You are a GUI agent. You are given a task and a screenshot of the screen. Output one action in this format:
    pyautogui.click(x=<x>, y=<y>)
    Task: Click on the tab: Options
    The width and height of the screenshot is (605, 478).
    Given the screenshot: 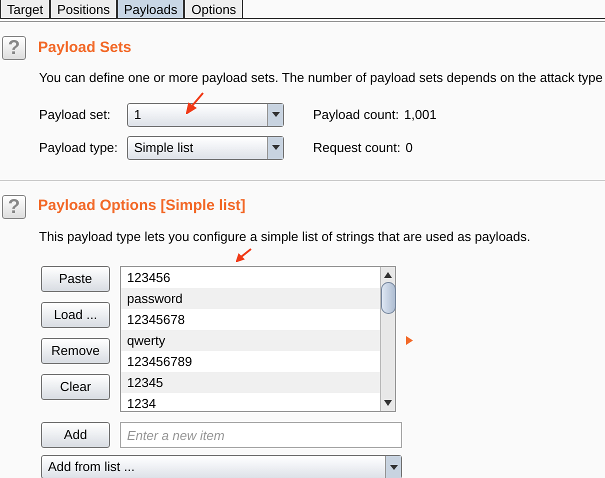 What is the action you would take?
    pyautogui.click(x=214, y=9)
    